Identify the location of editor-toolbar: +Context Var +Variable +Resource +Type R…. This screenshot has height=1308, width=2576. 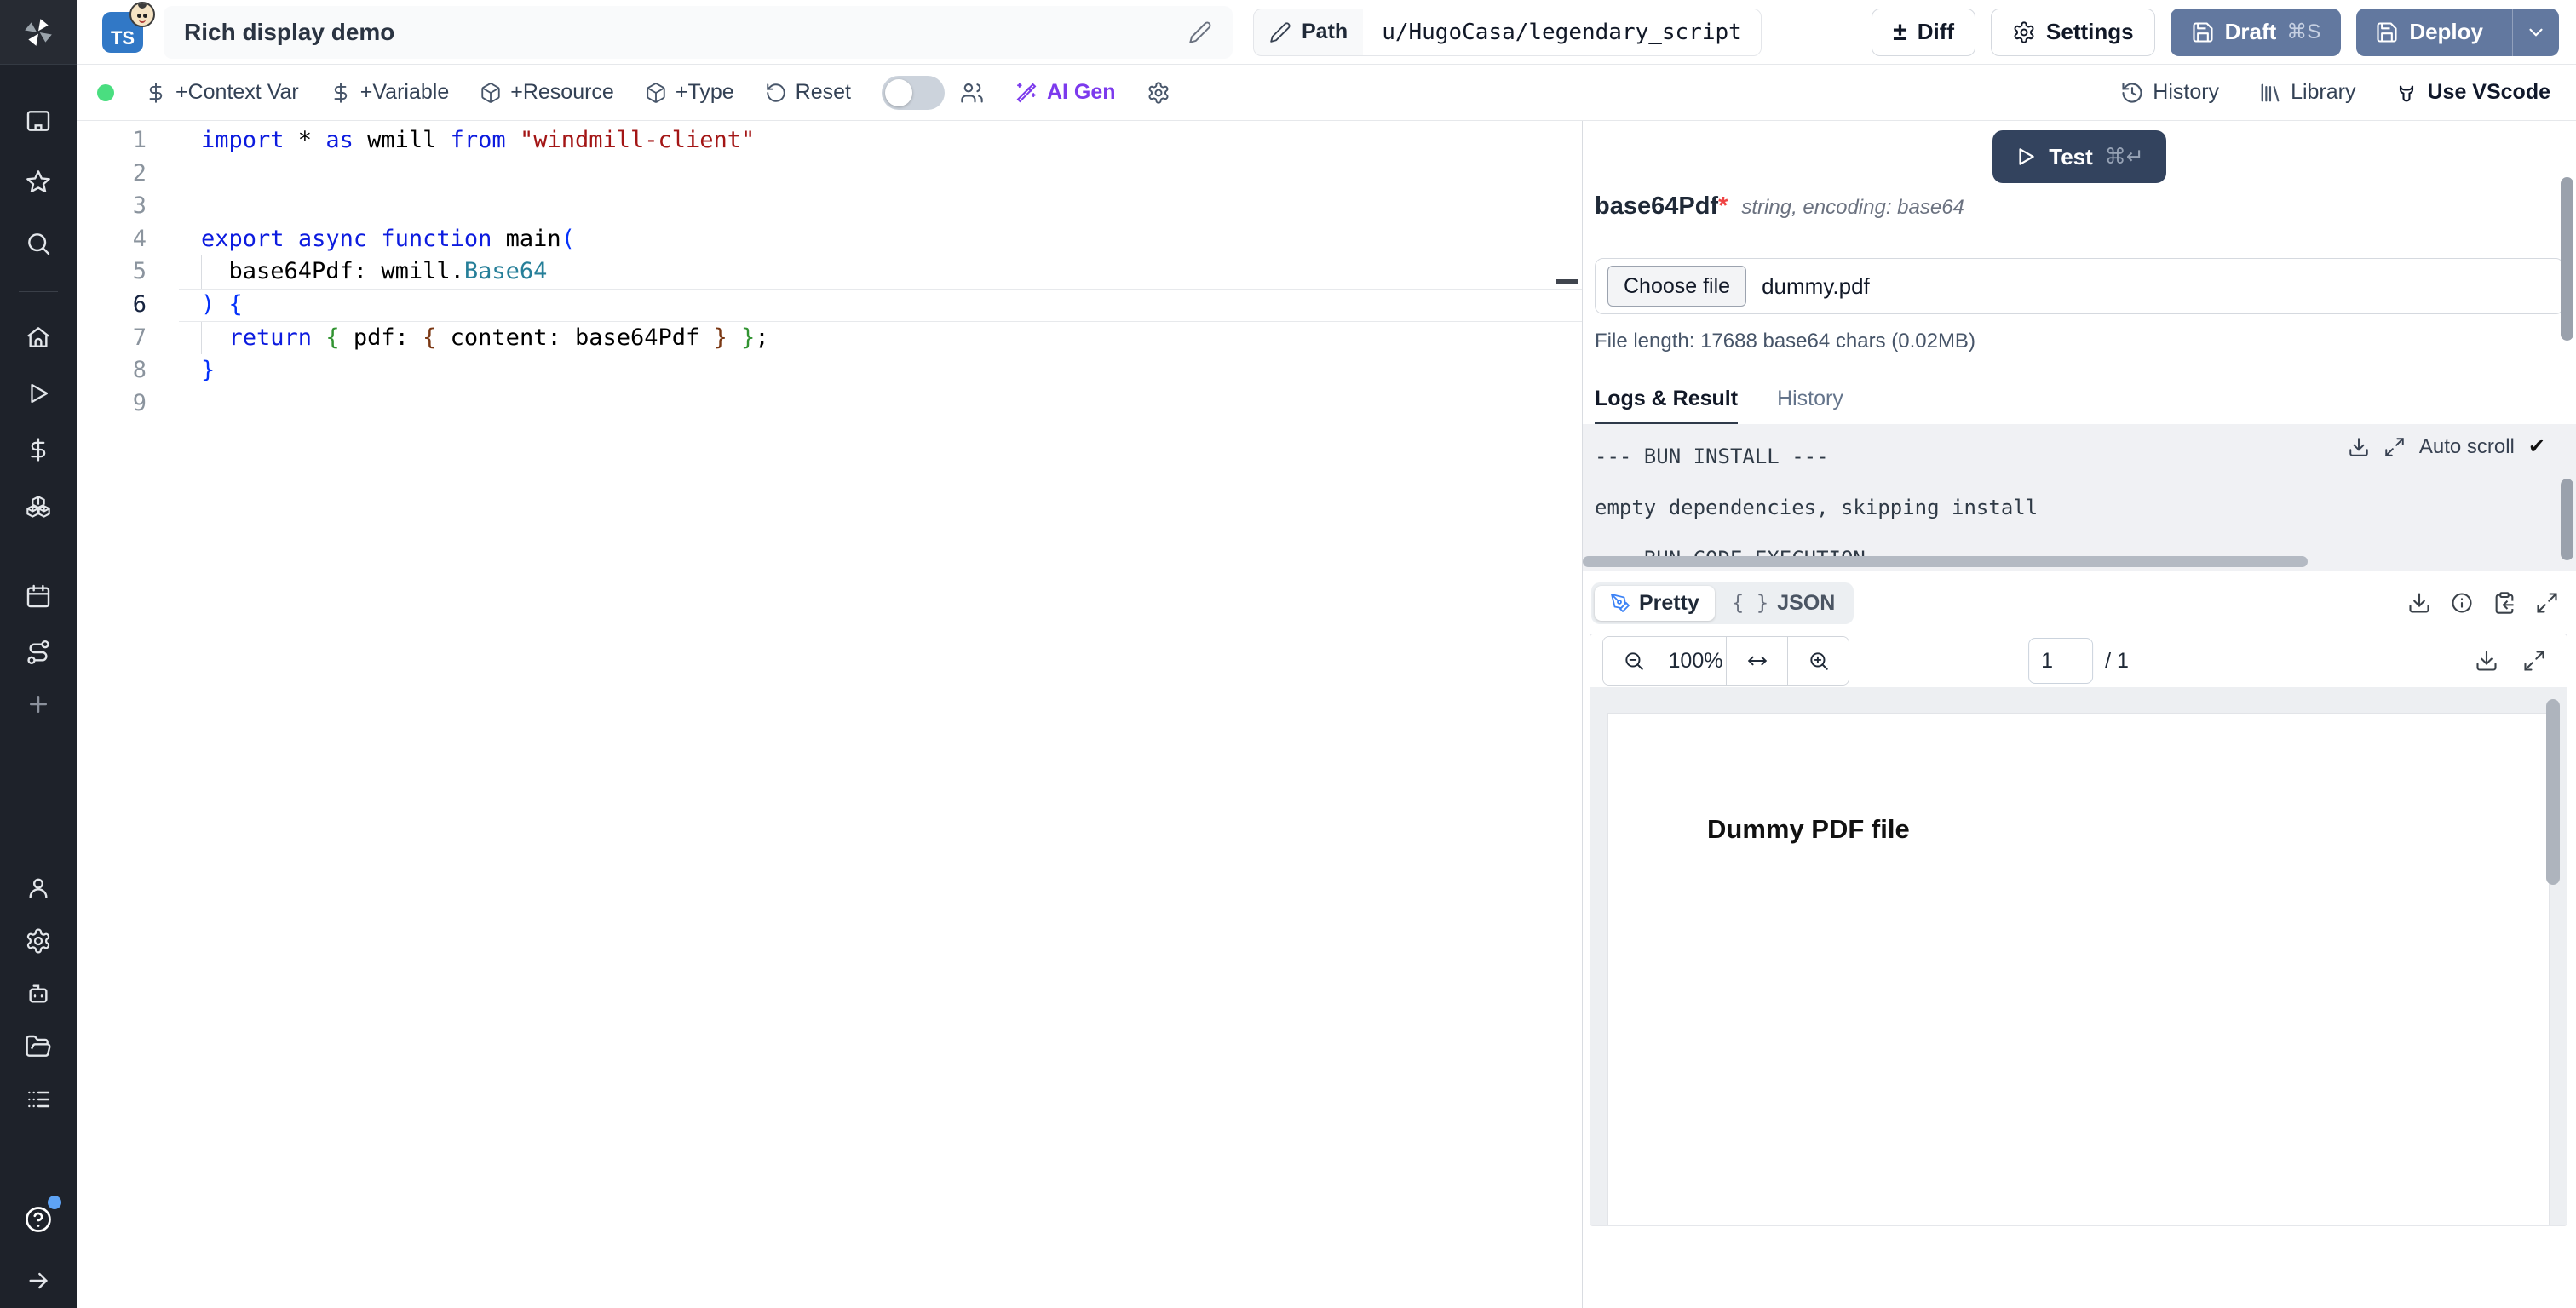
(1327, 93).